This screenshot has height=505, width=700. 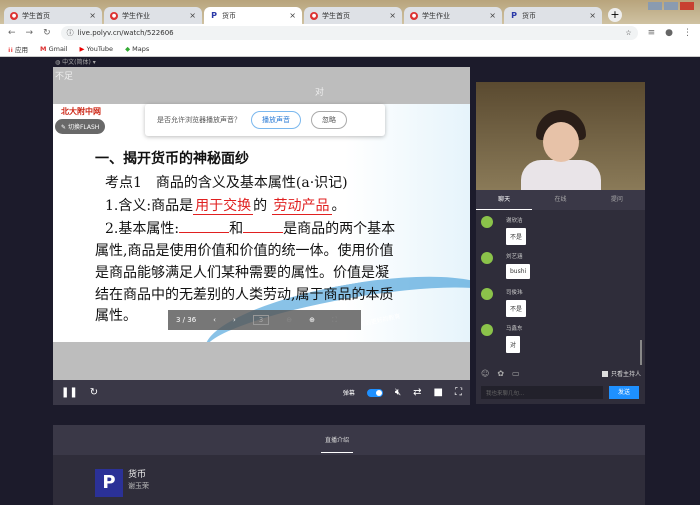 I want to click on bookmark-youtube: ▶ YouTube, so click(x=97, y=49).